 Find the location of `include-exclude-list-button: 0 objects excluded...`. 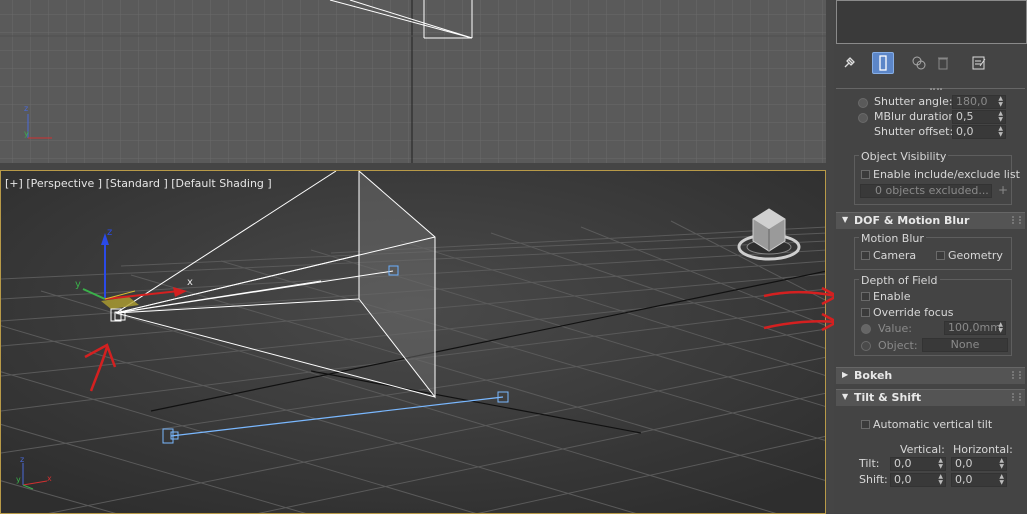

include-exclude-list-button: 0 objects excluded... is located at coordinates (926, 191).